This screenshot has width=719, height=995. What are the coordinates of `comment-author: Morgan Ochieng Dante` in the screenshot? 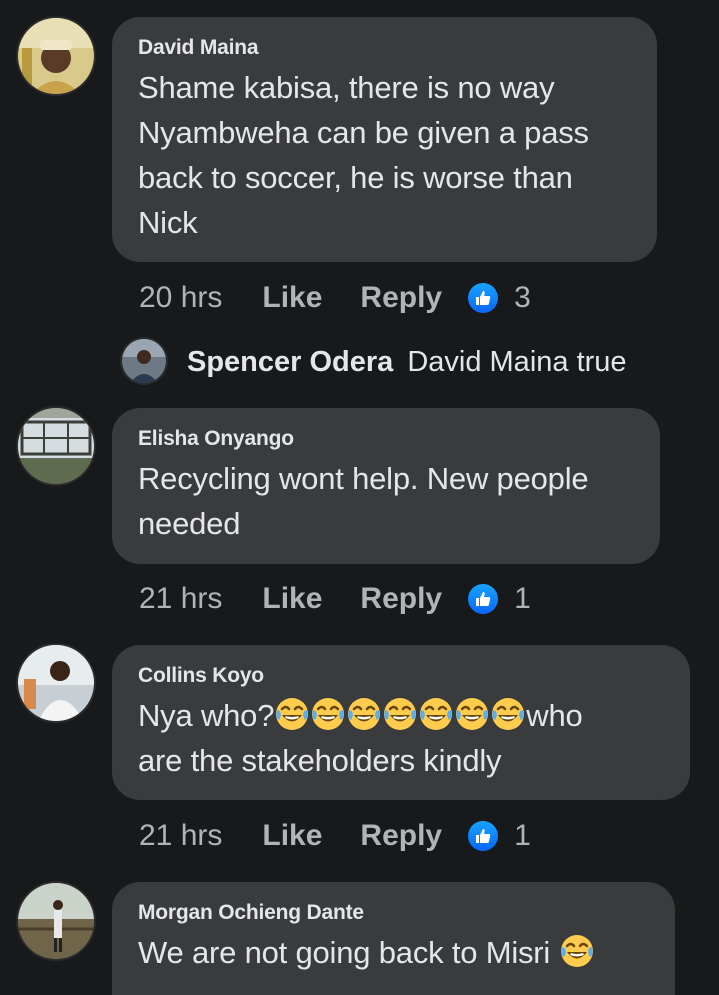 It's located at (393, 913).